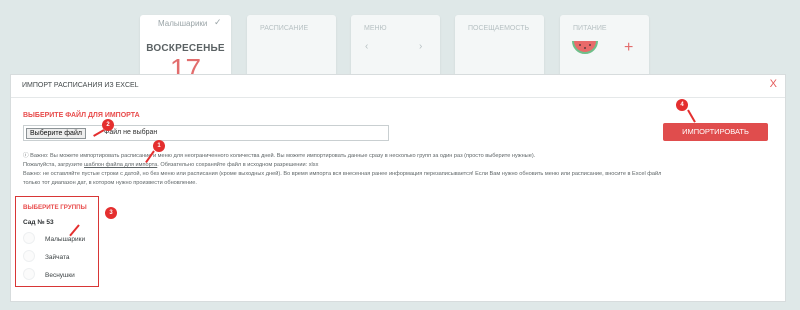  Describe the element at coordinates (773, 84) in the screenshot. I see `close-icon: X` at that location.